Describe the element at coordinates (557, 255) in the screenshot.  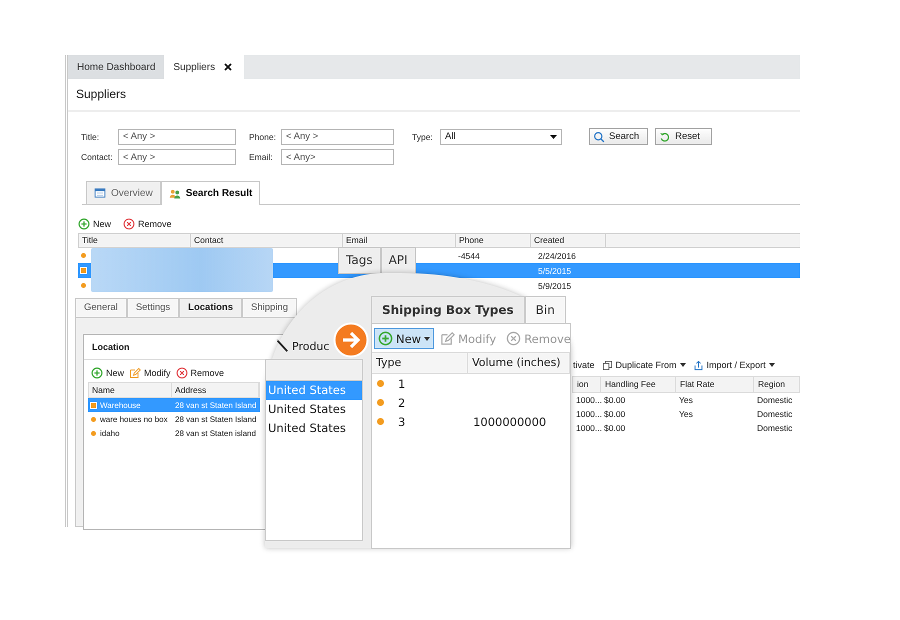
I see `table-cell: 2/24/2016` at that location.